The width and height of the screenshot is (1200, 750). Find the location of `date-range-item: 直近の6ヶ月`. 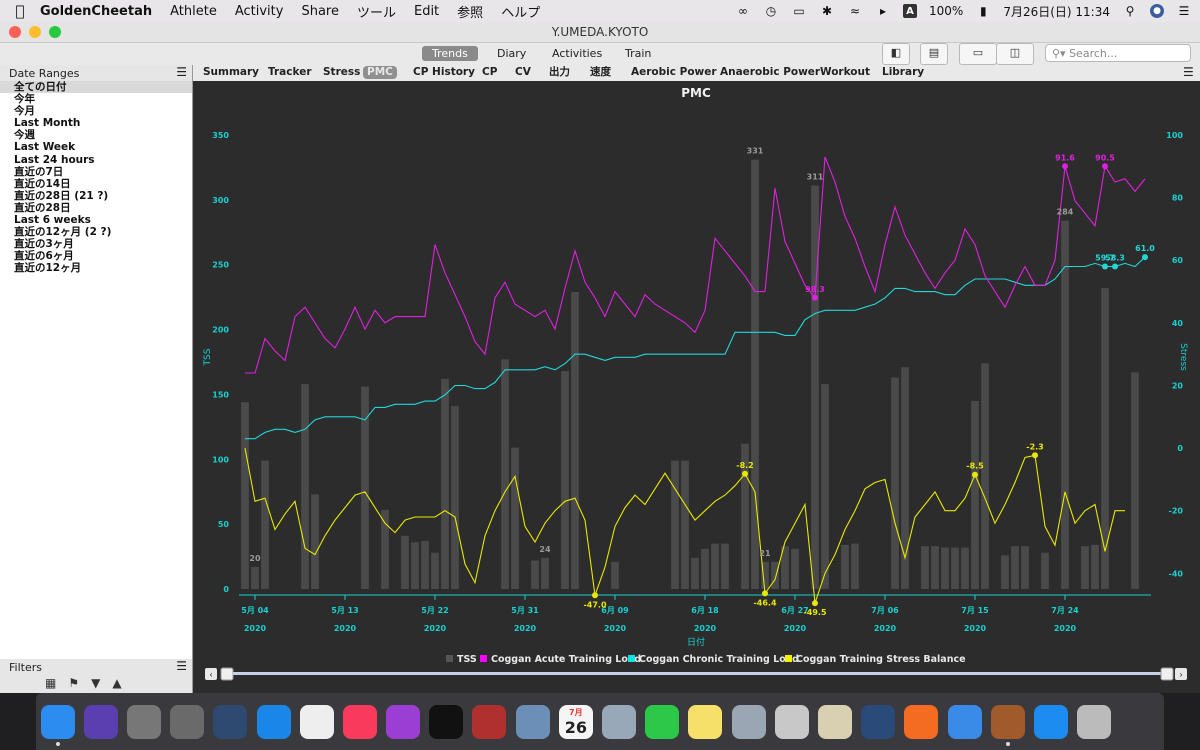

date-range-item: 直近の6ヶ月 is located at coordinates (96, 256).